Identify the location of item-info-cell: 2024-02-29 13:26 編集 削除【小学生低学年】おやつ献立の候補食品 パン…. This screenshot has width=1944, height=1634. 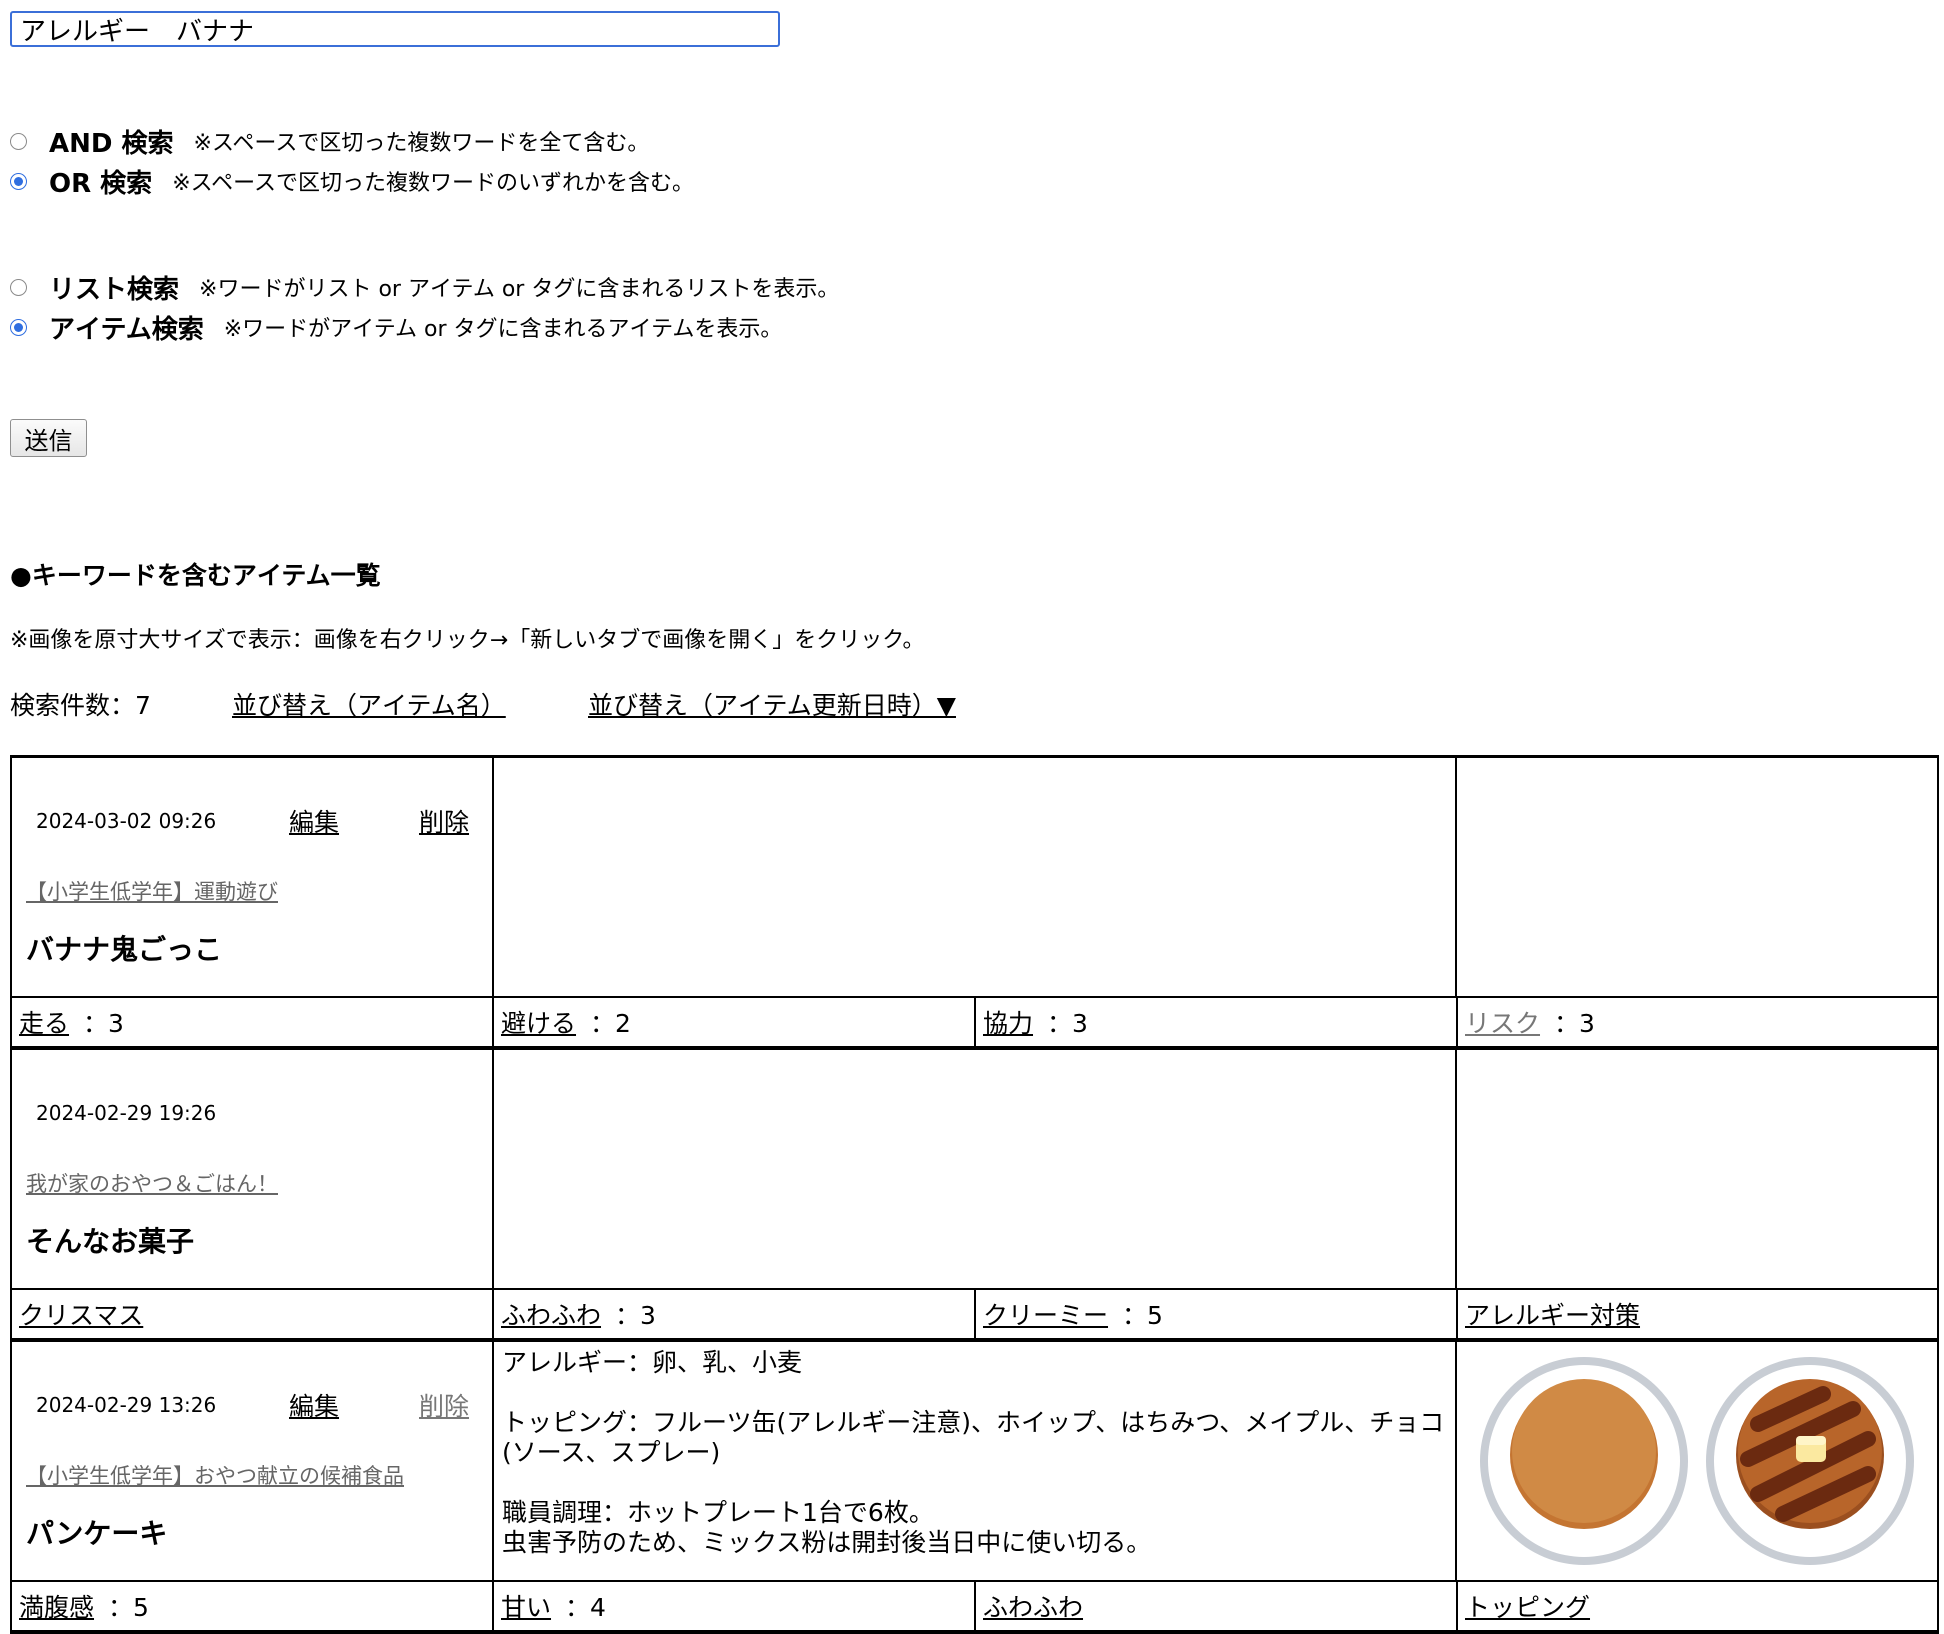
(251, 1461).